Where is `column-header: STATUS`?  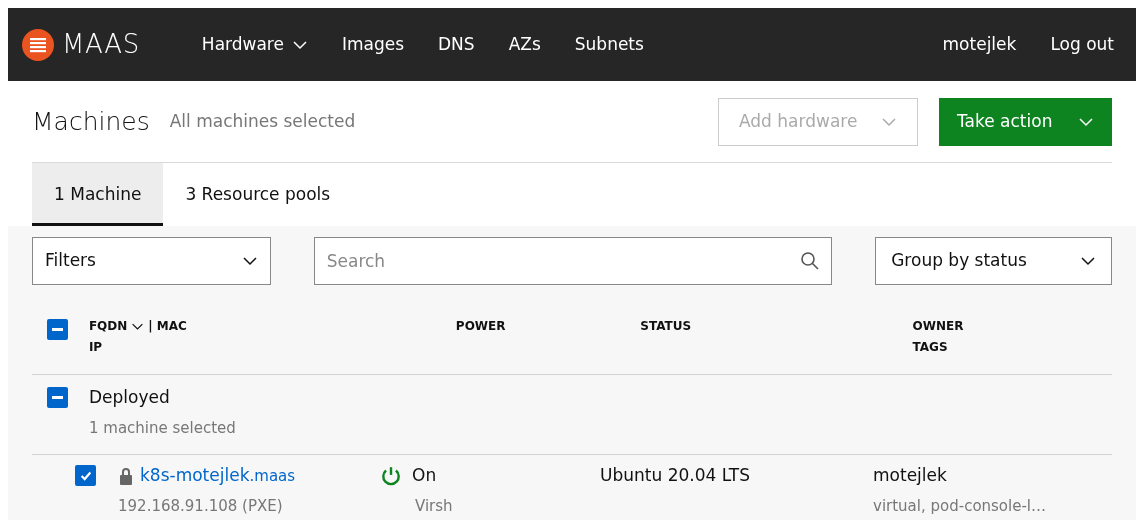
column-header: STATUS is located at coordinates (666, 326).